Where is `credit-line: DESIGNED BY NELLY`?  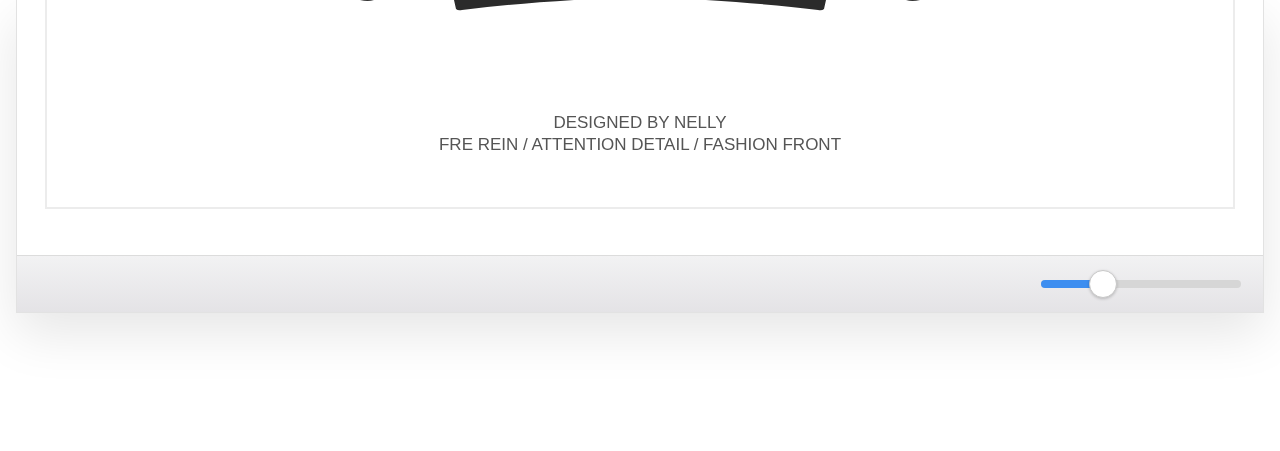 credit-line: DESIGNED BY NELLY is located at coordinates (640, 123).